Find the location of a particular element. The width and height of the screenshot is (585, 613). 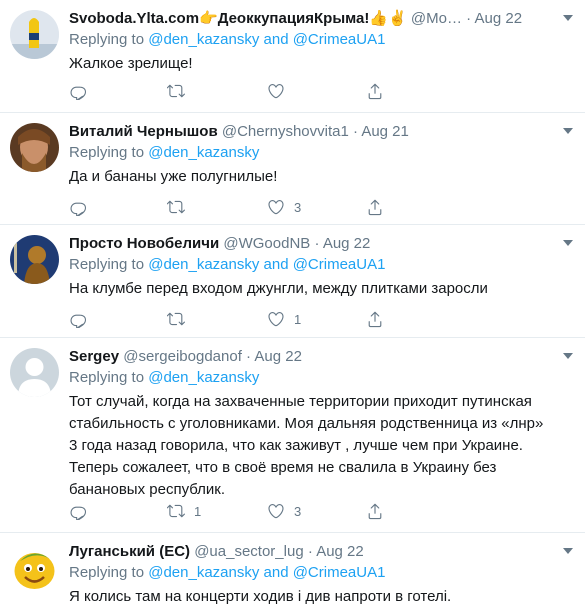

display-name: Svoboda.Ylta.com👉ДеоккупацияКрыма!👍✌️ is located at coordinates (238, 18).